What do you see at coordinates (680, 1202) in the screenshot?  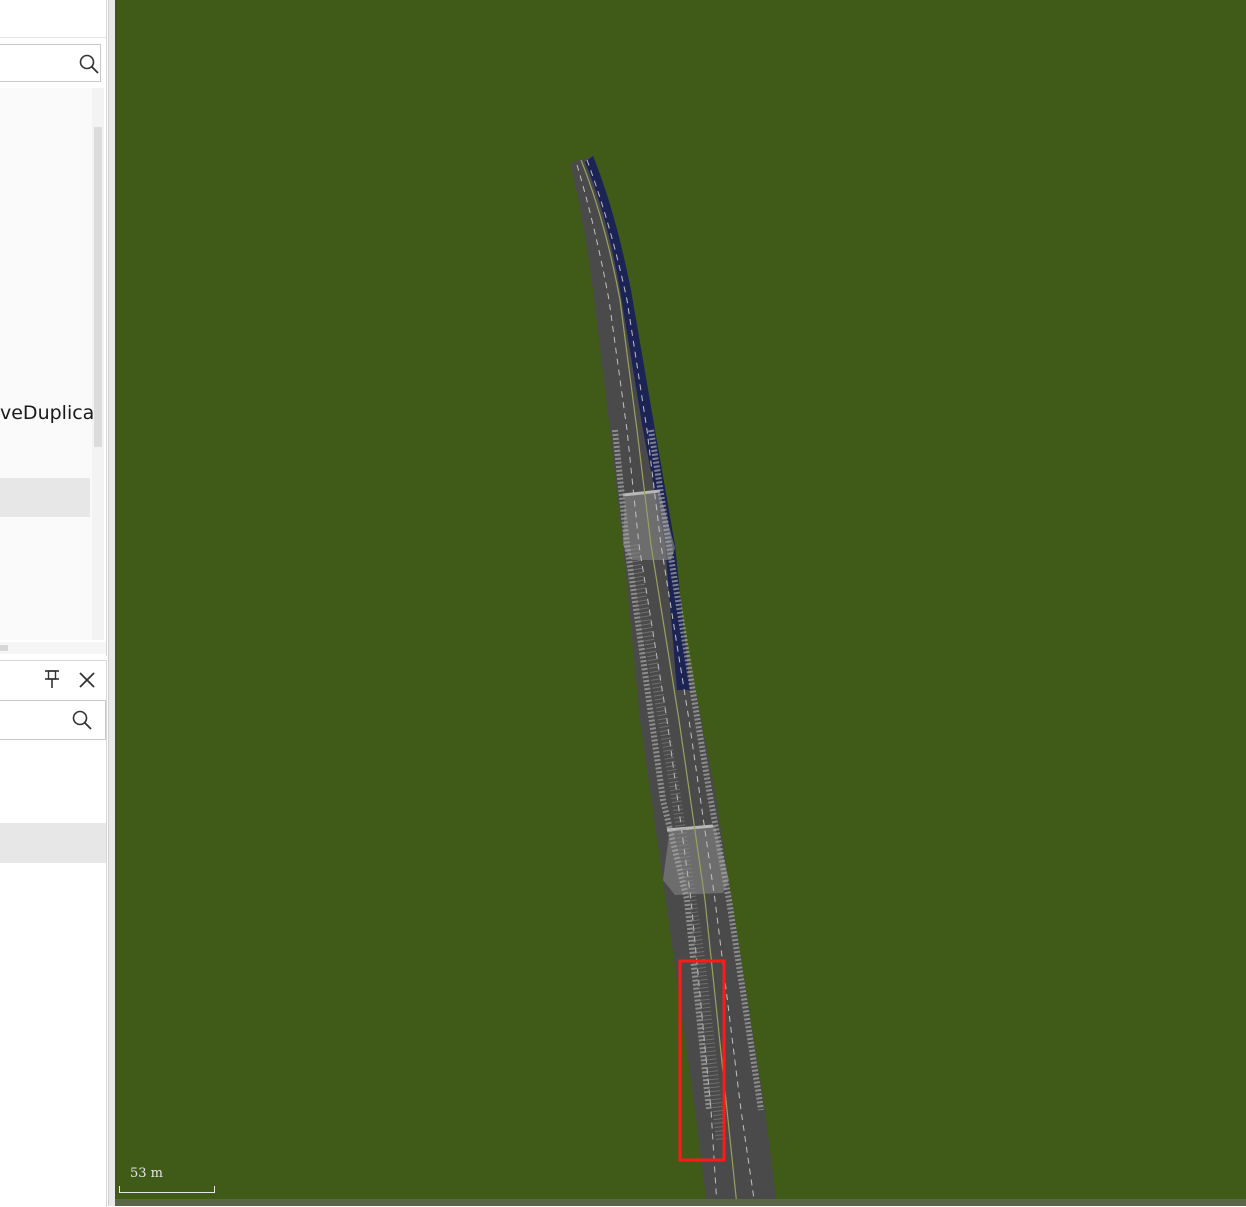 I see `status-bar` at bounding box center [680, 1202].